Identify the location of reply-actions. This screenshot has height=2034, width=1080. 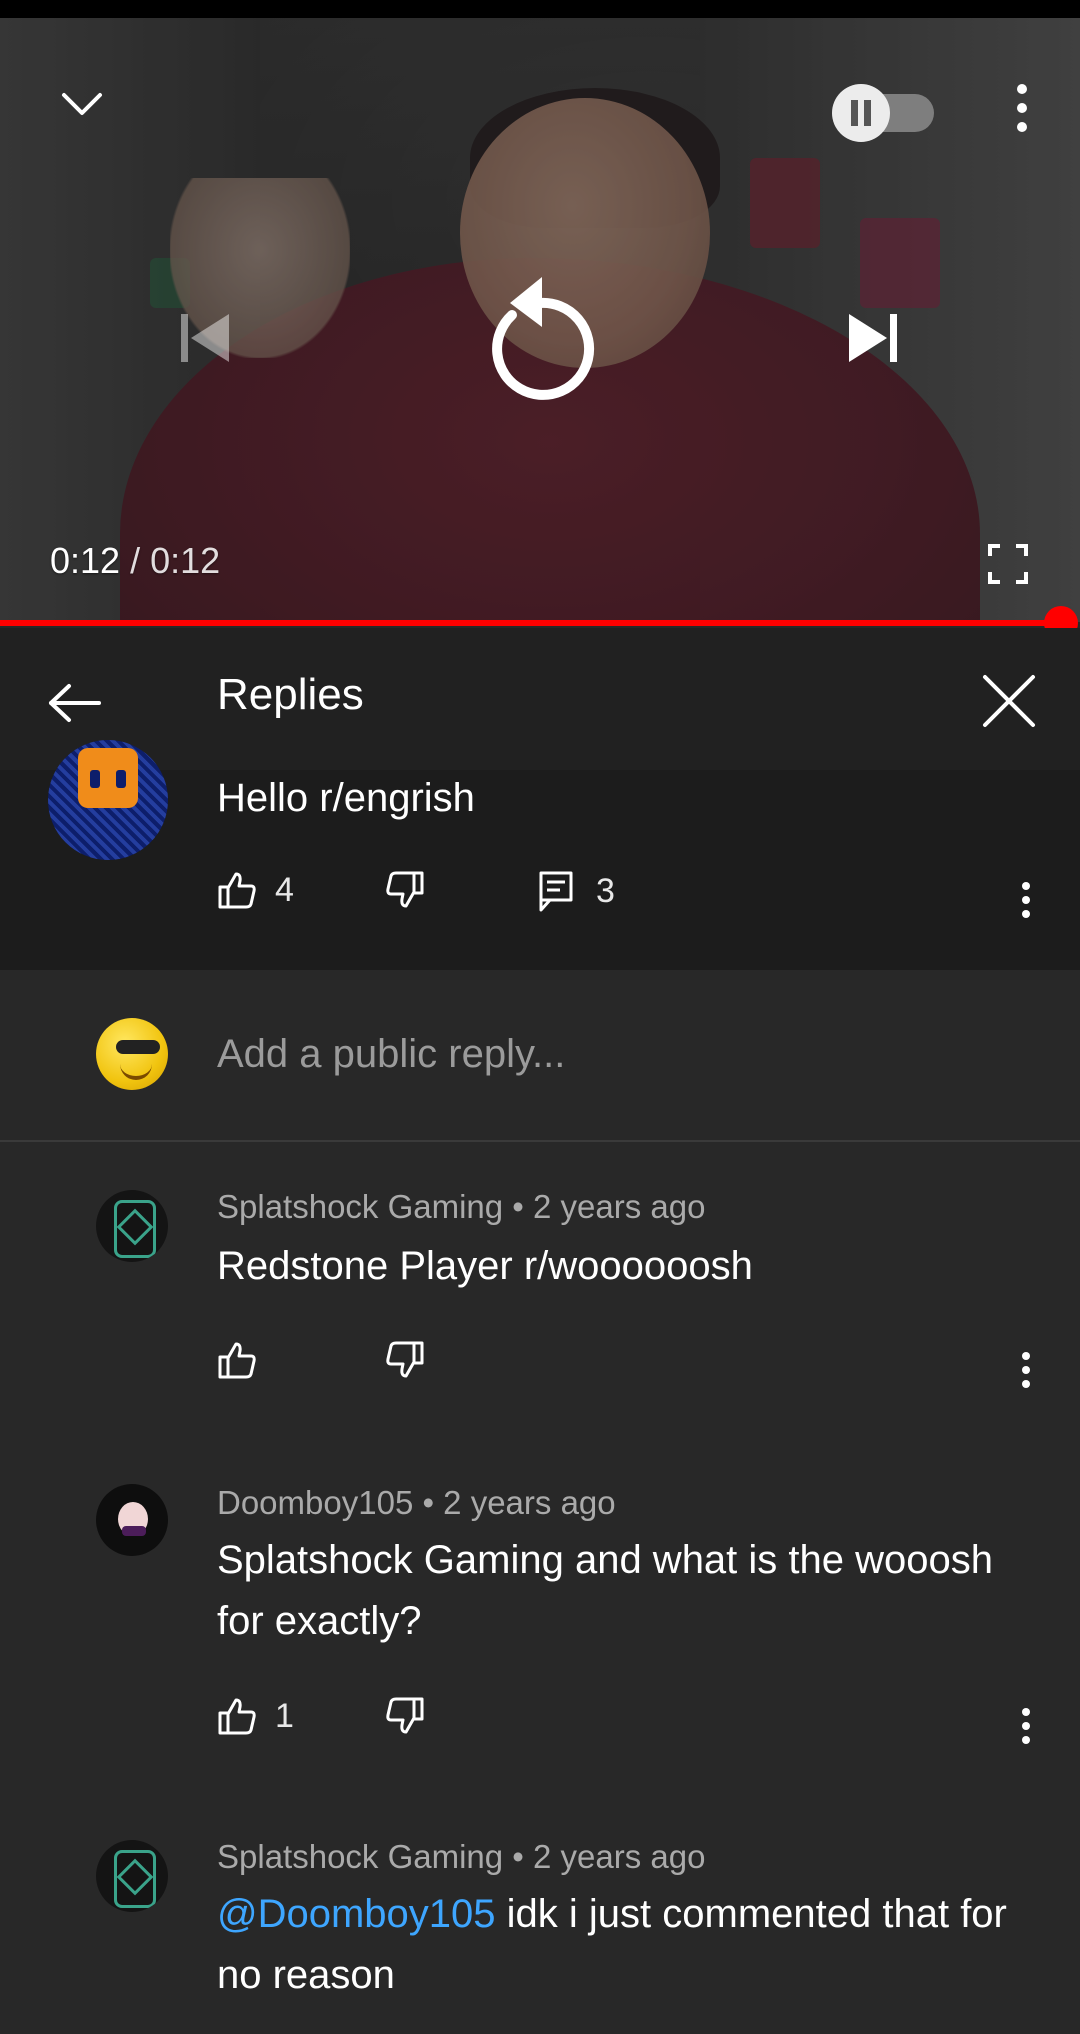
(540, 1370).